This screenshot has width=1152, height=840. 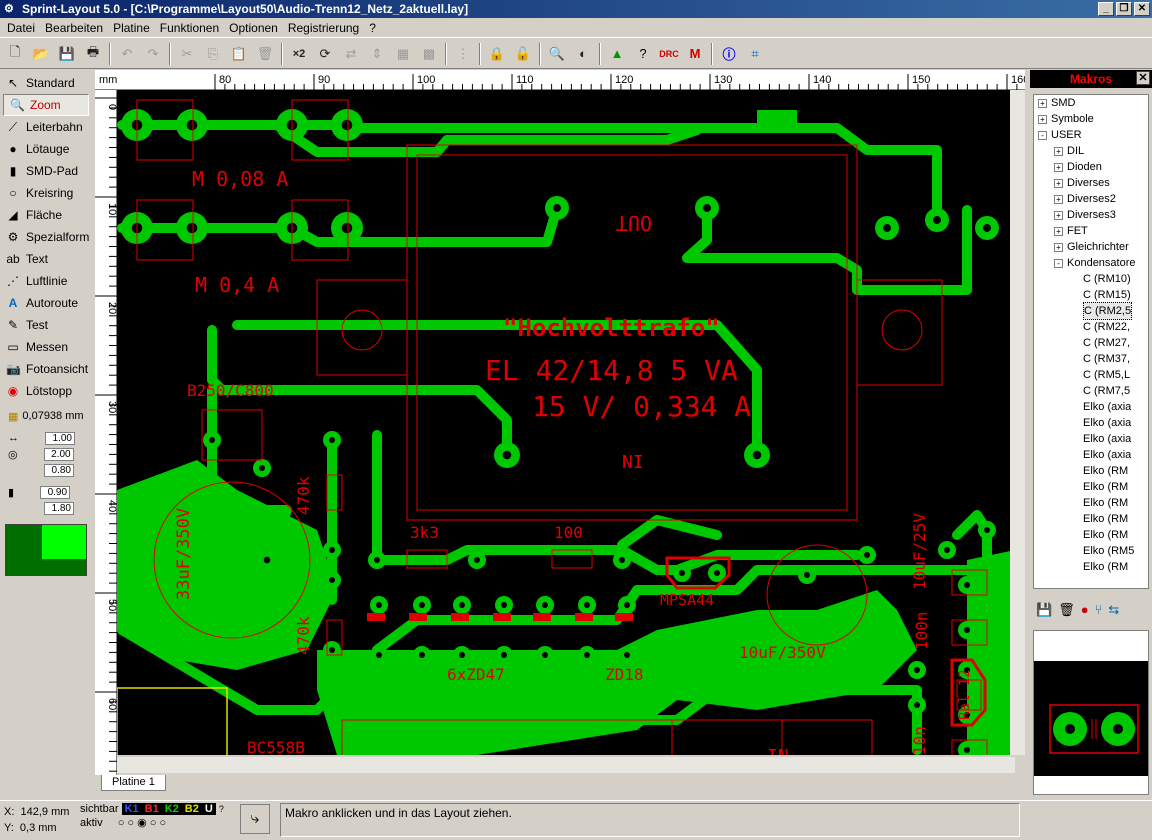 What do you see at coordinates (46, 281) in the screenshot?
I see `tool-luftlinie: ⋰ Luftlinie` at bounding box center [46, 281].